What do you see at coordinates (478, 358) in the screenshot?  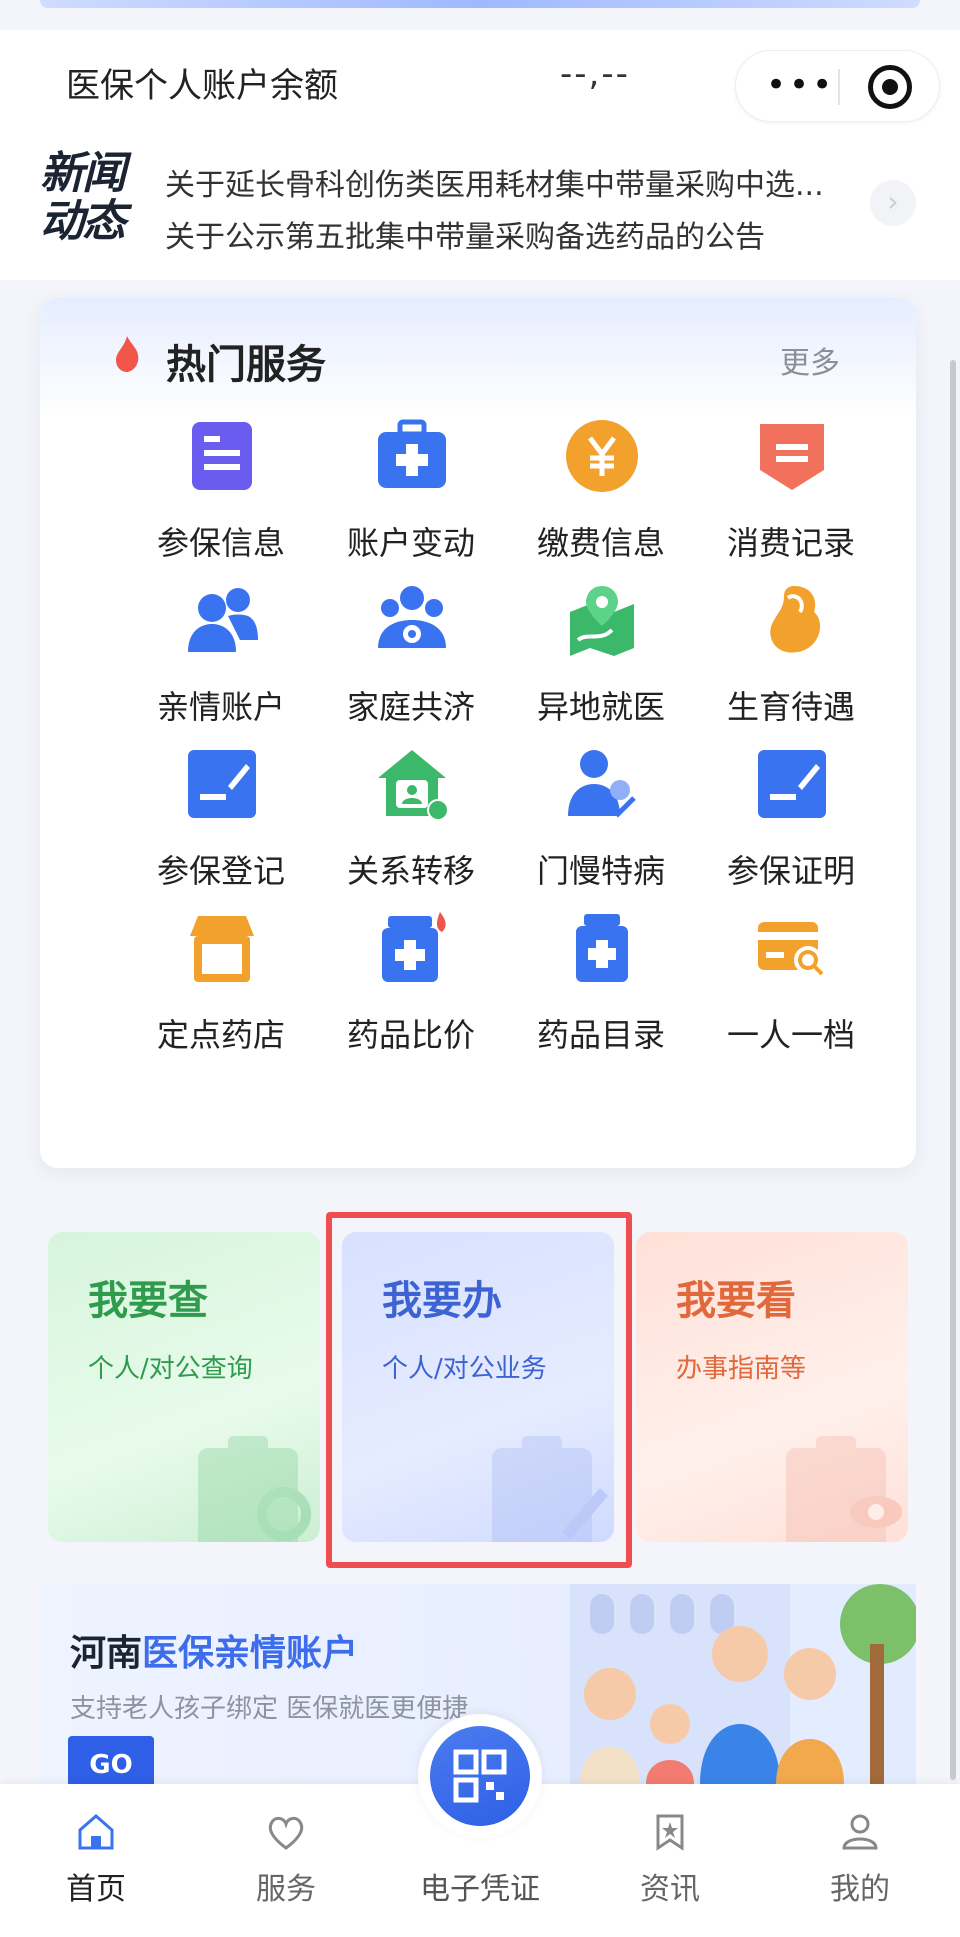 I see `hot-services-header: 热门服务 更多` at bounding box center [478, 358].